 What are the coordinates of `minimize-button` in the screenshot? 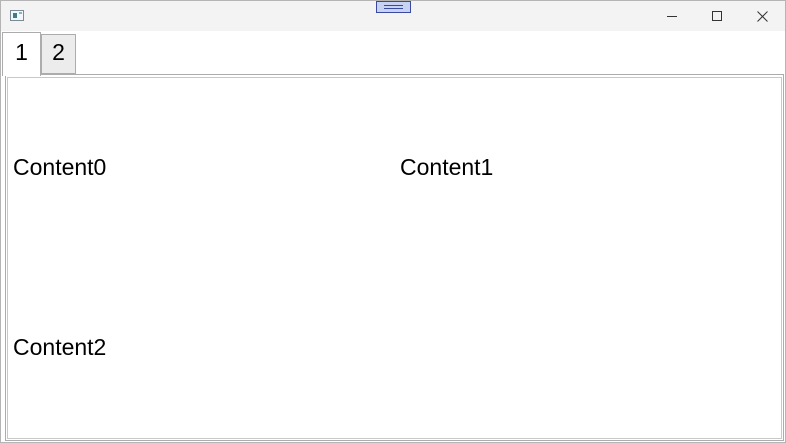 It's located at (672, 16).